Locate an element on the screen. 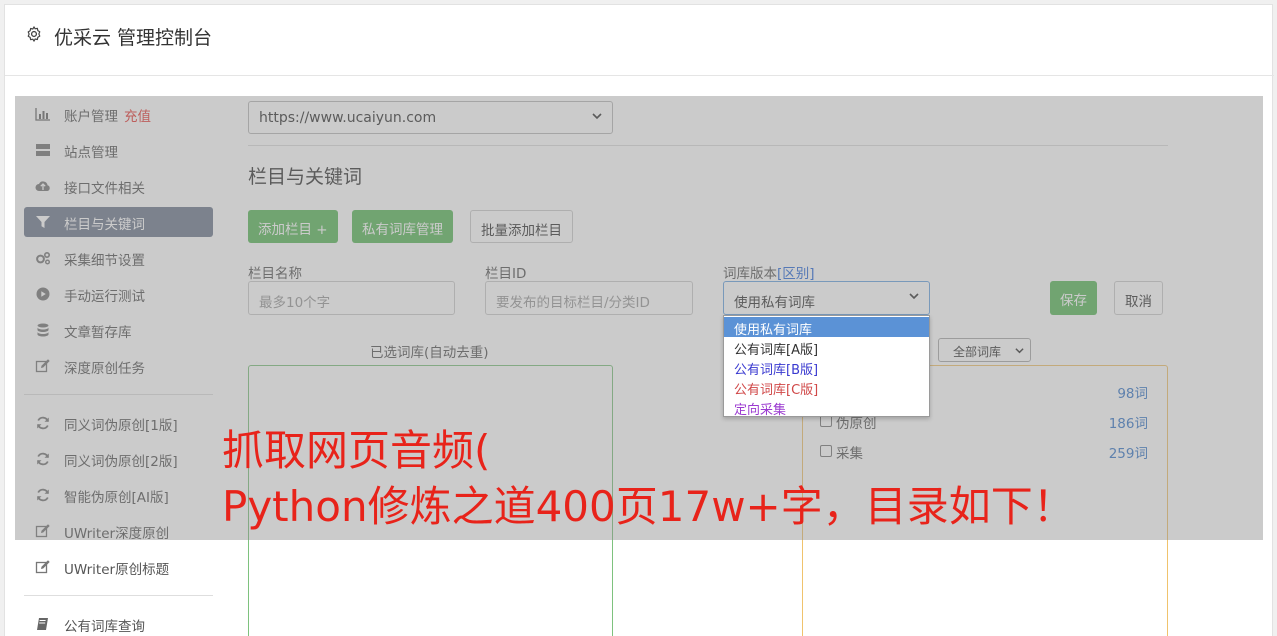  lib-version-dropdown: 使用私有词库 公有词库[A版] 公有词库[B版] 公有词库[C版] 定向采集 is located at coordinates (826, 366).